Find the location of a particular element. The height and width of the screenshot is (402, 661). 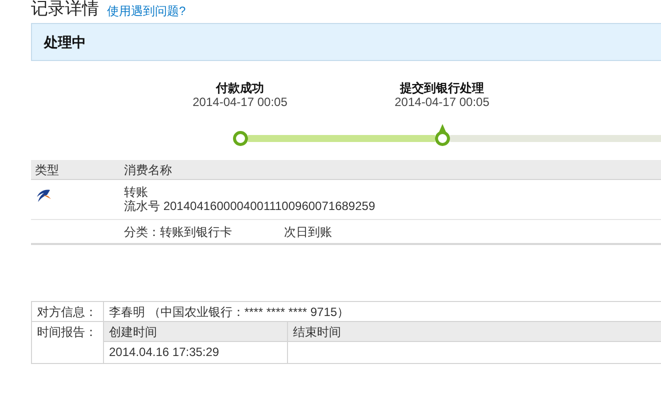

category-text: 分类：转账到银行卡 is located at coordinates (178, 232).